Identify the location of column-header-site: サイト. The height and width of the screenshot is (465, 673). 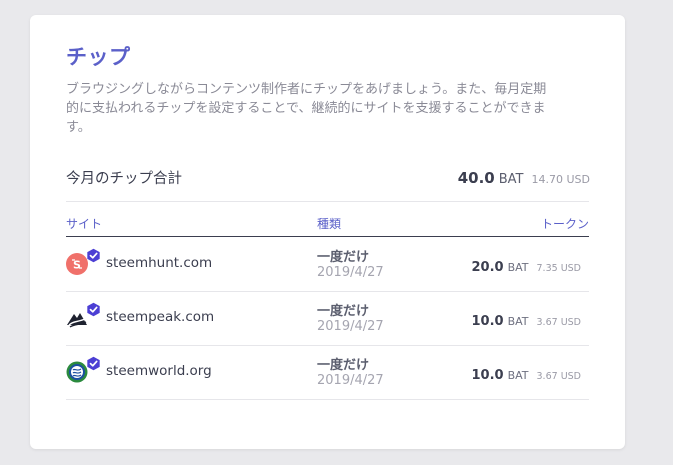
(84, 224).